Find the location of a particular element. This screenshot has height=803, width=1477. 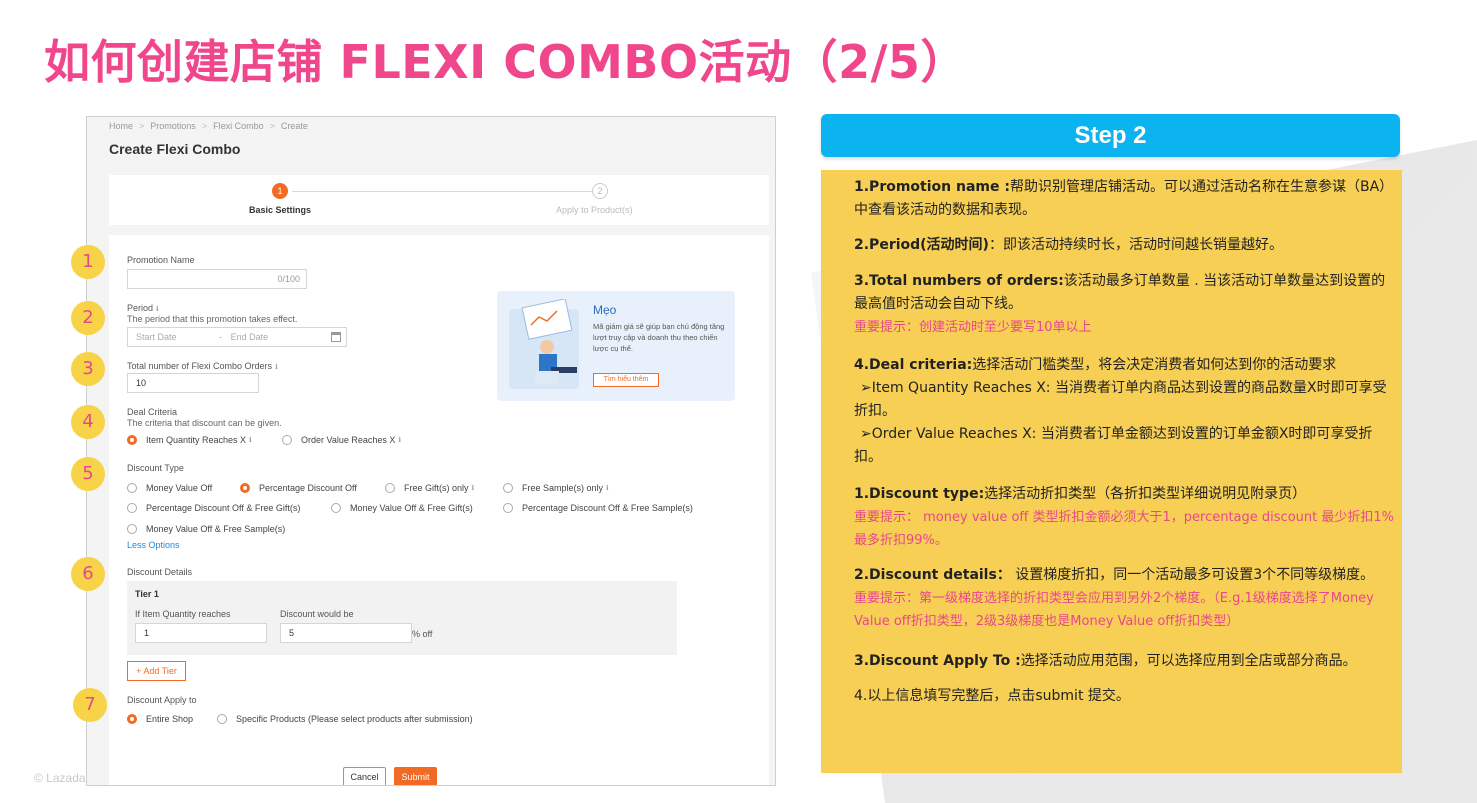

breadcrumb-create: Create is located at coordinates (294, 126).